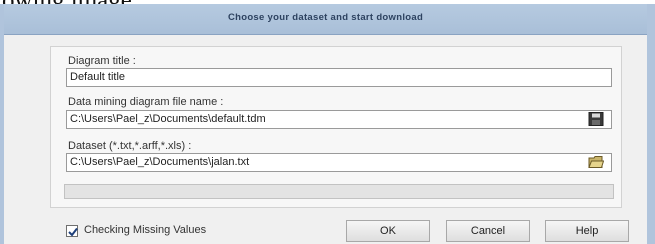 The image size is (655, 244). I want to click on window-frame-left, so click(2, 124).